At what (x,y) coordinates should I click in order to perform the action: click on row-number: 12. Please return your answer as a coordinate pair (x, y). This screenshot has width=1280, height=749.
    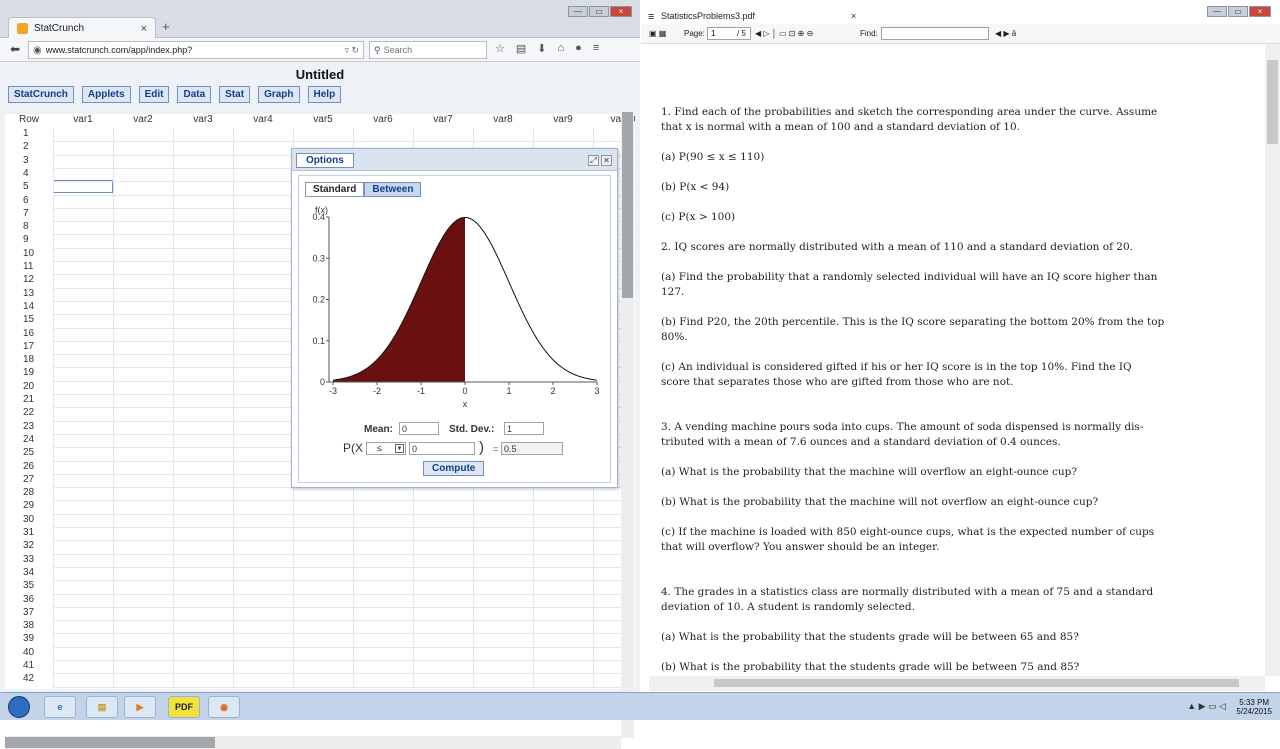
    Looking at the image, I should click on (29, 280).